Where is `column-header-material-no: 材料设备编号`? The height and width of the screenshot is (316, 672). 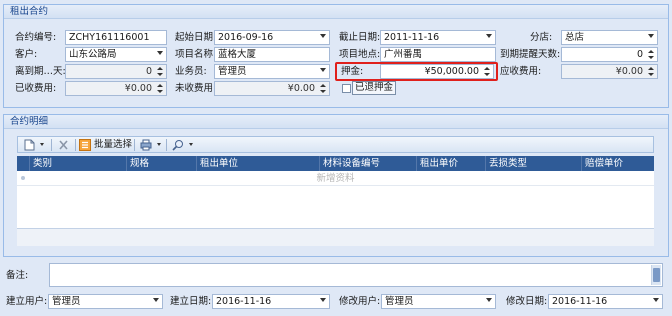 column-header-material-no: 材料设备编号 is located at coordinates (368, 163).